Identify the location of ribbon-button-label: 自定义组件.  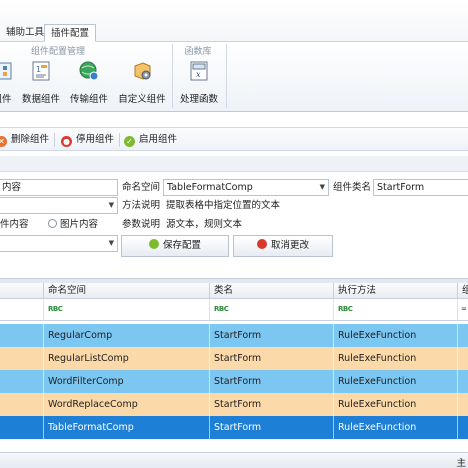
(142, 99).